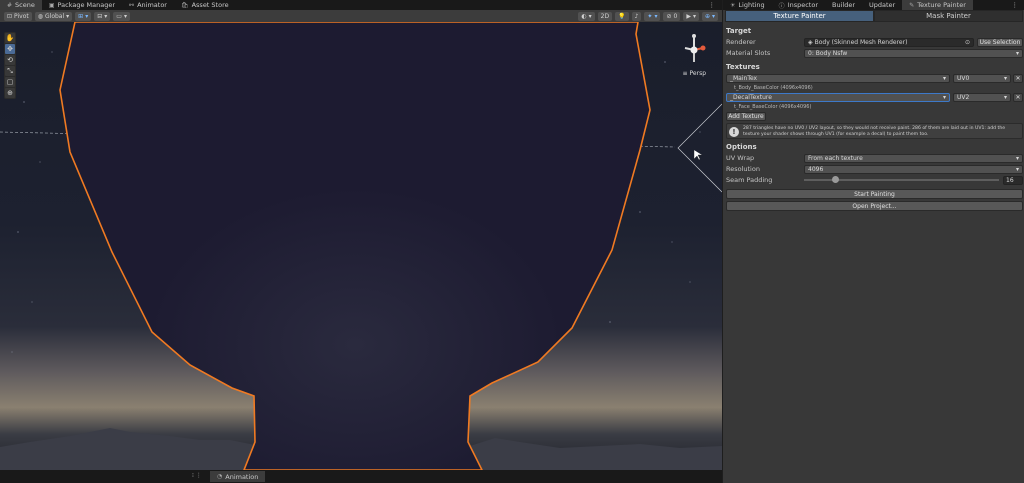 The height and width of the screenshot is (483, 1024). Describe the element at coordinates (53, 16) in the screenshot. I see `global-toggle: ◍ Global ▾` at that location.